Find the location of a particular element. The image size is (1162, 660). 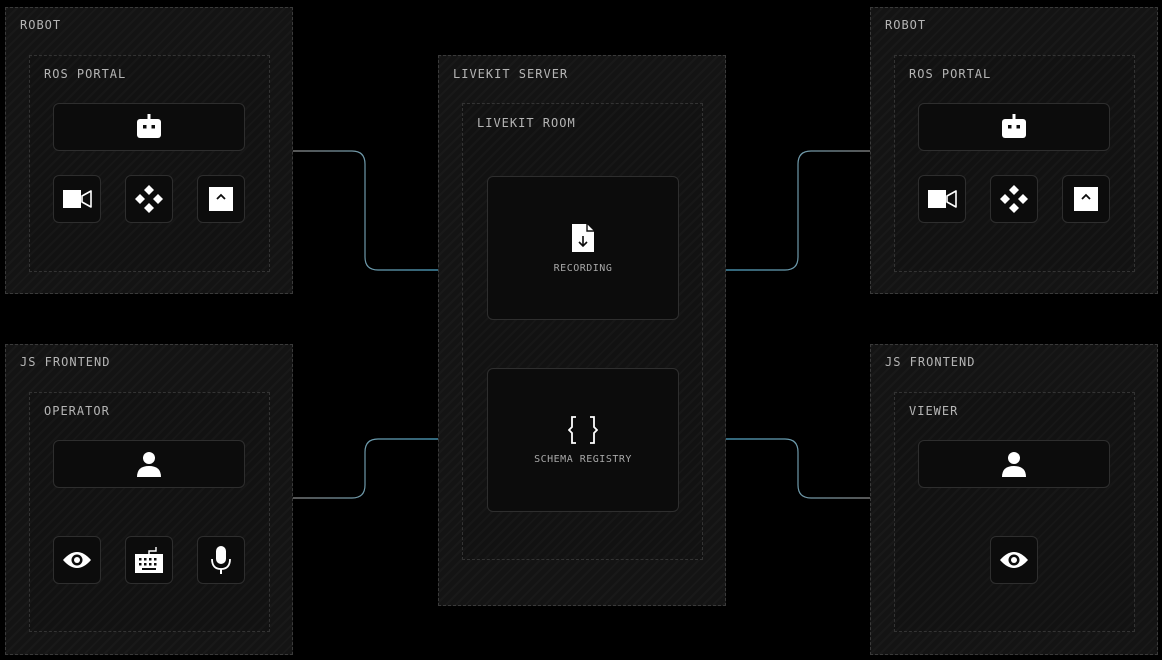

microphone-icon is located at coordinates (221, 560).